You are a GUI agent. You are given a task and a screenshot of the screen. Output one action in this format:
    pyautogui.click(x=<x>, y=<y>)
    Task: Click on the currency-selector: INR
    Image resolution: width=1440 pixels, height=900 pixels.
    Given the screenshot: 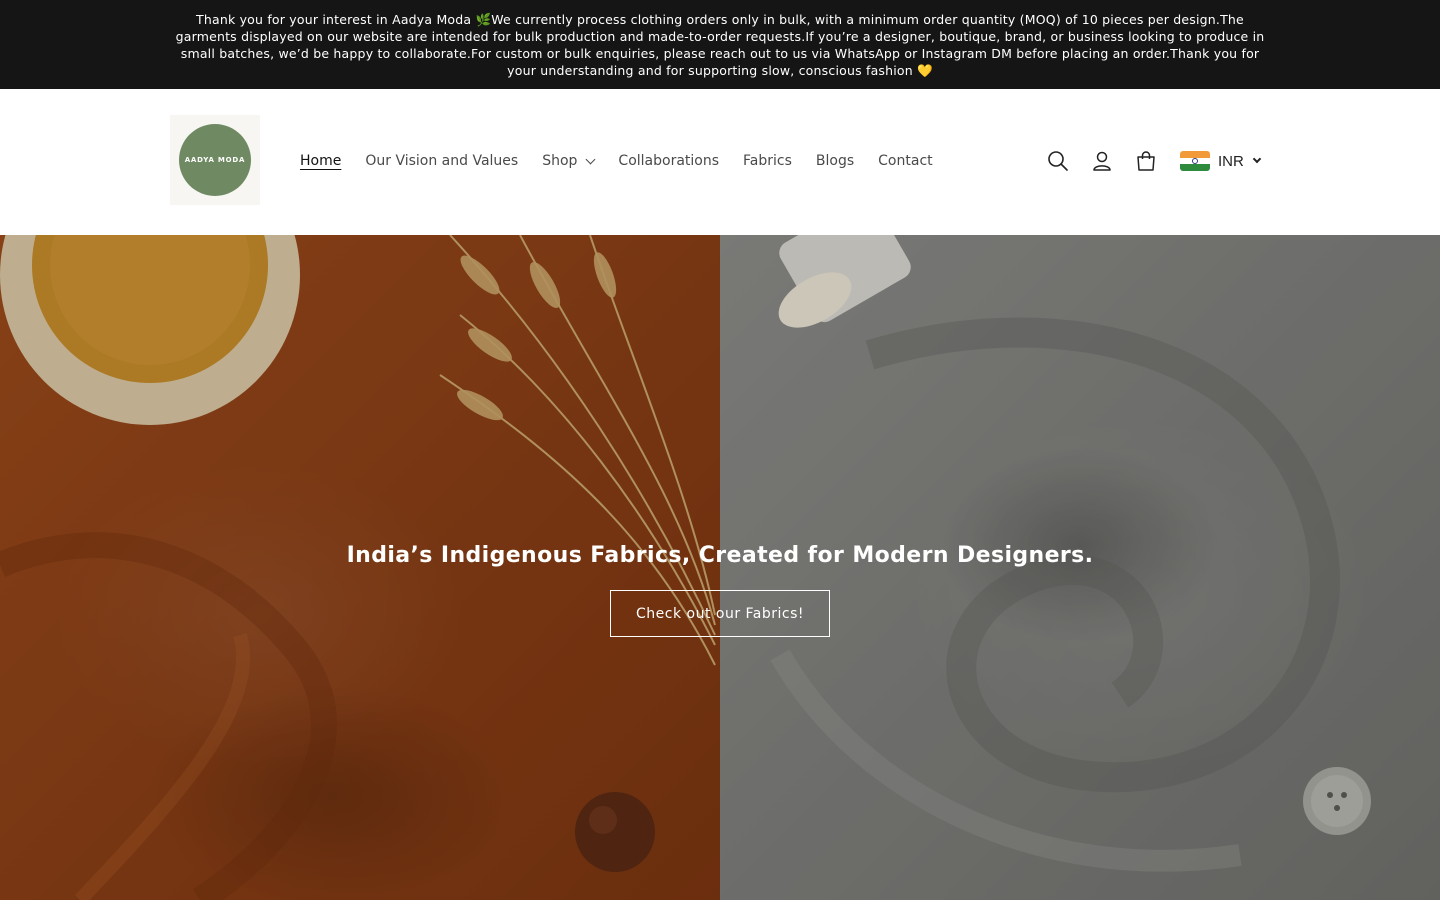 What is the action you would take?
    pyautogui.click(x=1221, y=161)
    